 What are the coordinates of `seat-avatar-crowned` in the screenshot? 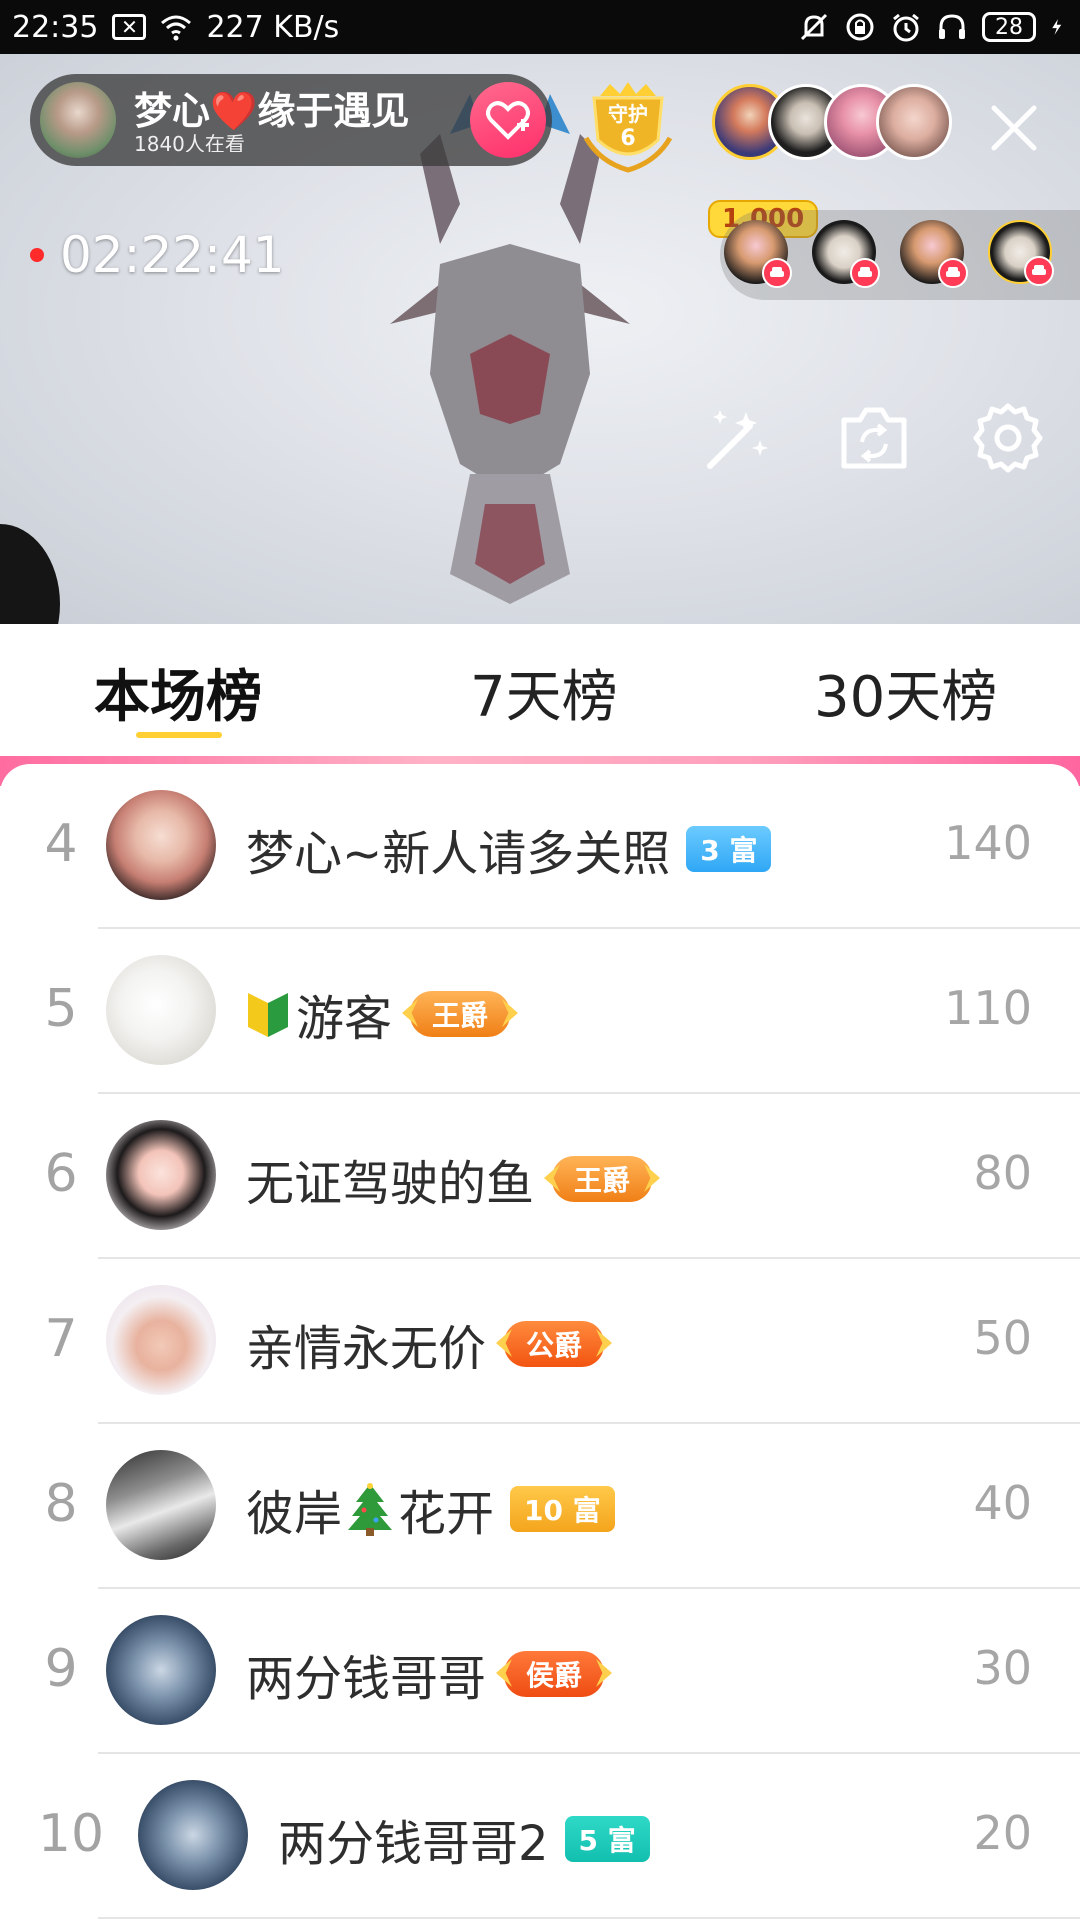 It's located at (1021, 253).